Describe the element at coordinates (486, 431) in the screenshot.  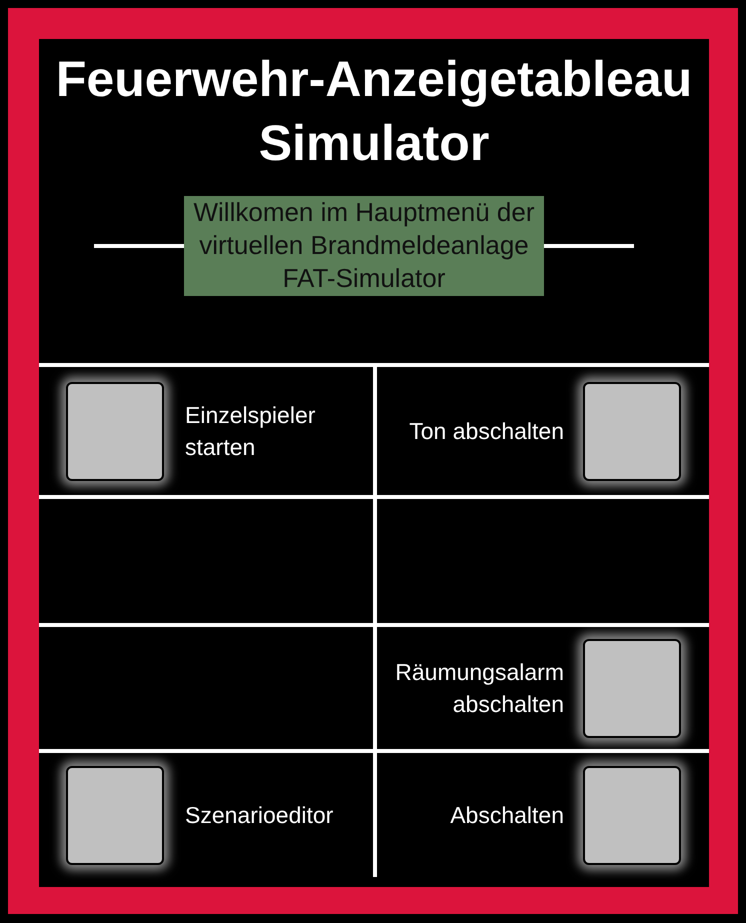
I see `menu-label: Ton abschalten` at that location.